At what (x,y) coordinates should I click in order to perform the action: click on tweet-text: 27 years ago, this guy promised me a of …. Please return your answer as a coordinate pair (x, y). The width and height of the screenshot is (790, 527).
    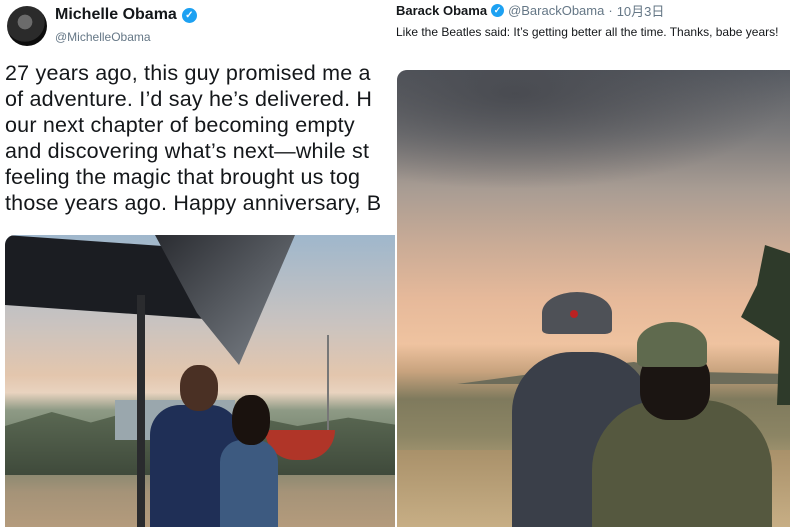
    Looking at the image, I should click on (200, 138).